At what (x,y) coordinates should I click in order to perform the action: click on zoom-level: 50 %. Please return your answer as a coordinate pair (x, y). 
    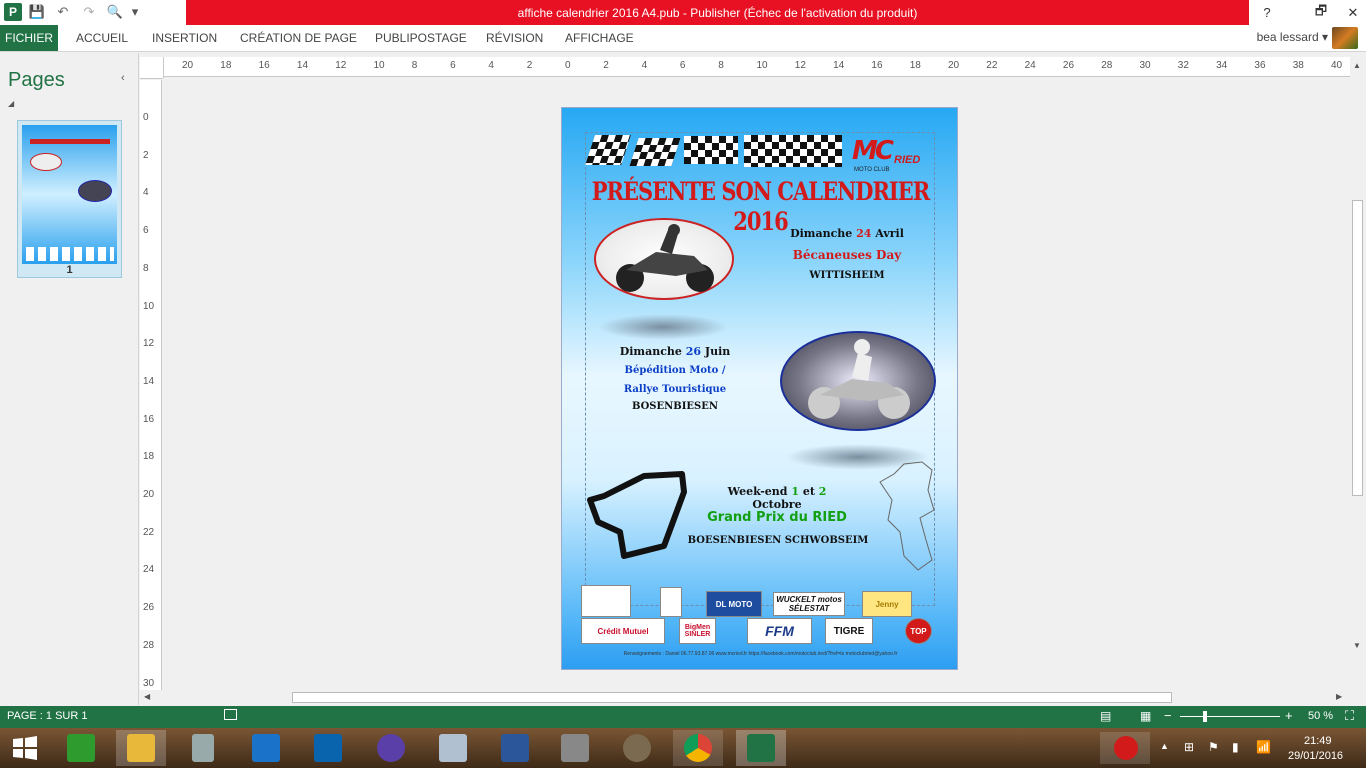
    Looking at the image, I should click on (1320, 716).